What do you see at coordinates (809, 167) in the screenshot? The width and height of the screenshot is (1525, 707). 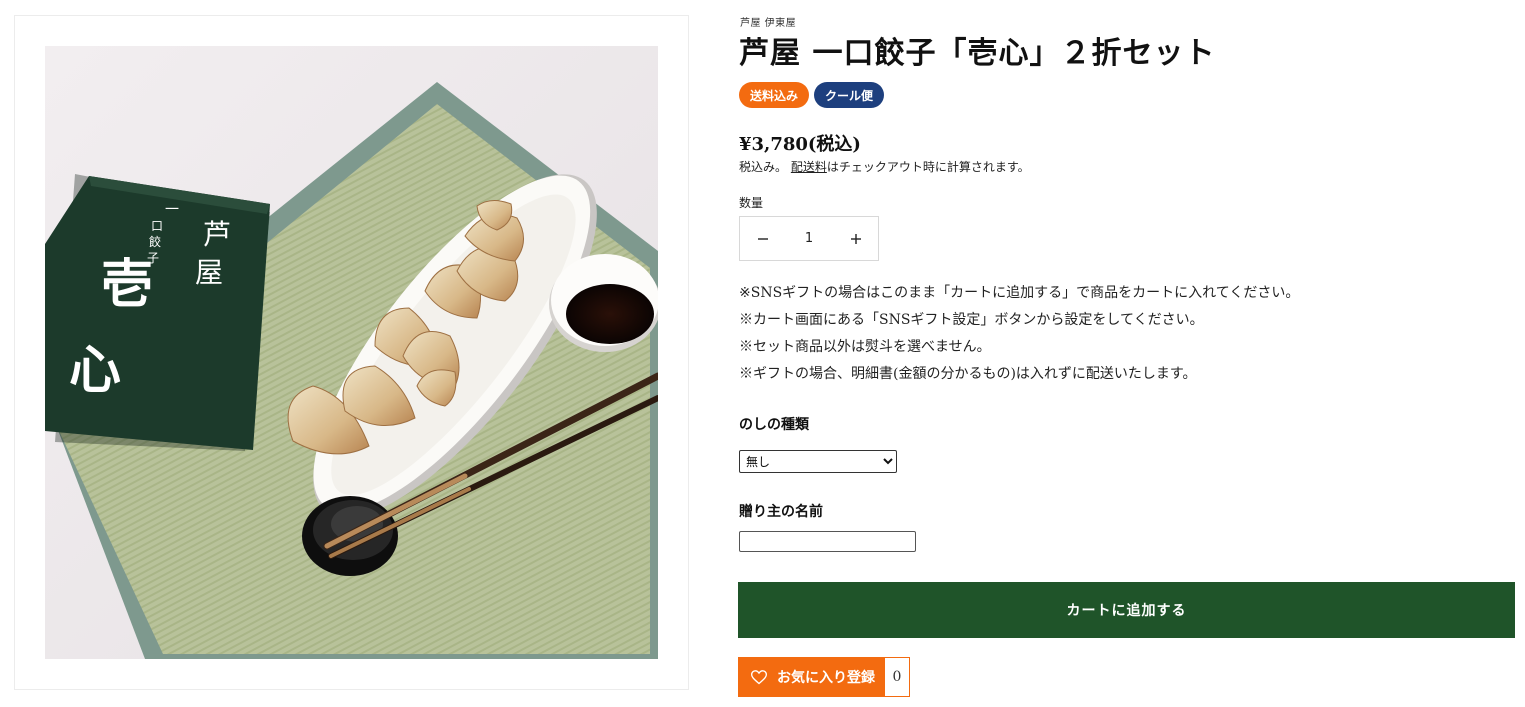 I see `shipping-policy-link: 配送料` at bounding box center [809, 167].